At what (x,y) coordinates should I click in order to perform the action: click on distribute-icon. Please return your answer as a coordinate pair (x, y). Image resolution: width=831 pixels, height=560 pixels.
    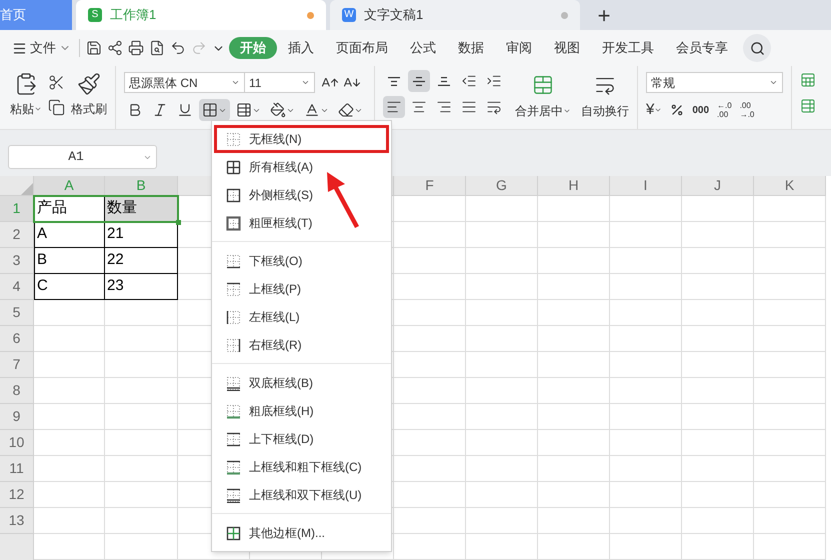
    Looking at the image, I should click on (494, 107).